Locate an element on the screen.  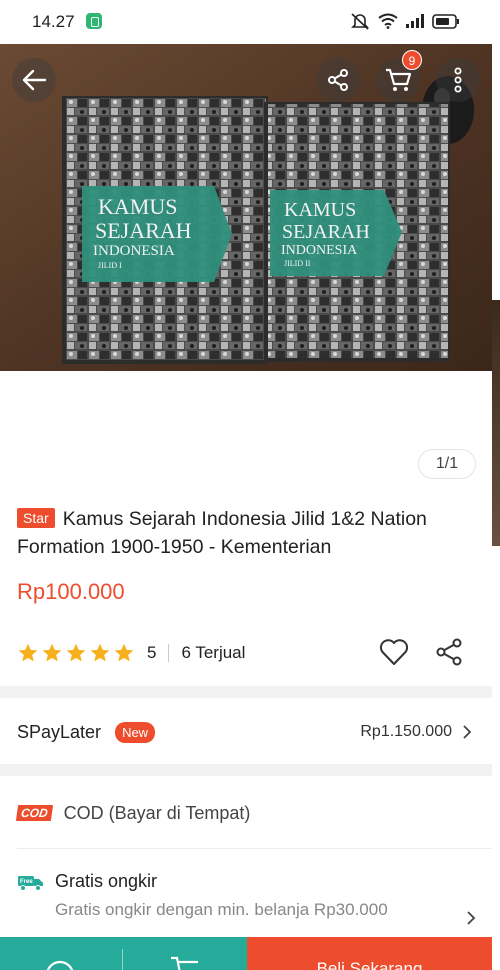
bottom-bar-separator is located at coordinates (122, 959).